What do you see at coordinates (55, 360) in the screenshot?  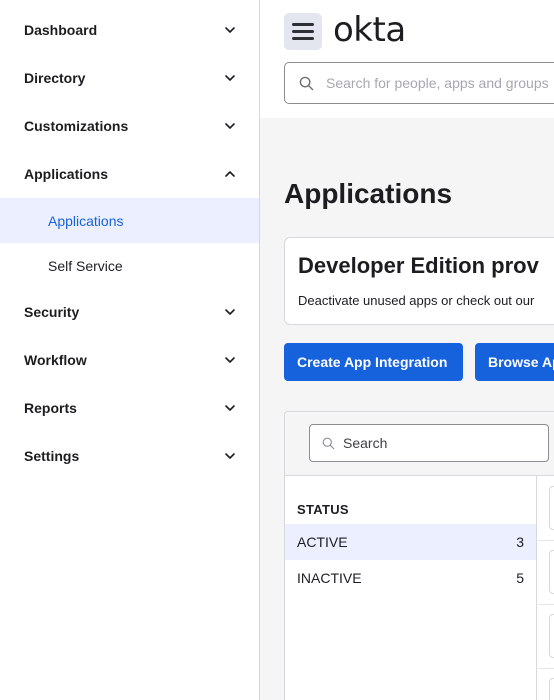 I see `sidebar-item-label: Workflow` at bounding box center [55, 360].